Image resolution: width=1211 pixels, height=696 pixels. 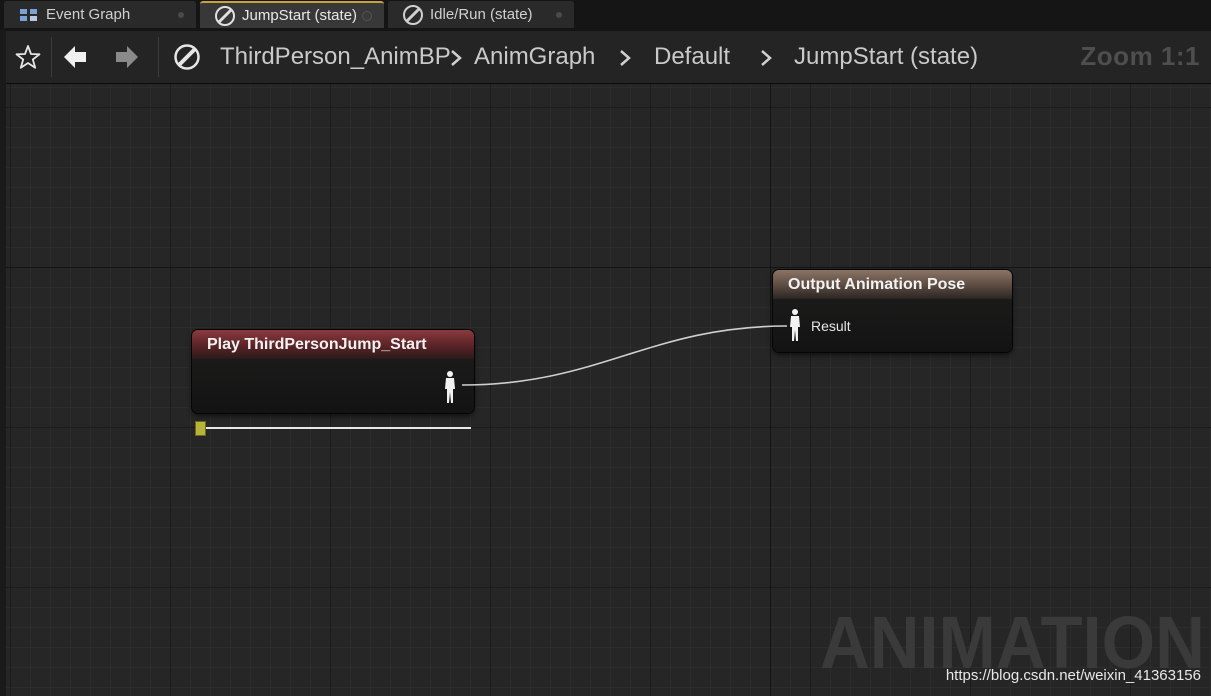 What do you see at coordinates (892, 311) in the screenshot?
I see `output-animation-pose-node: Output Animation Pose Result` at bounding box center [892, 311].